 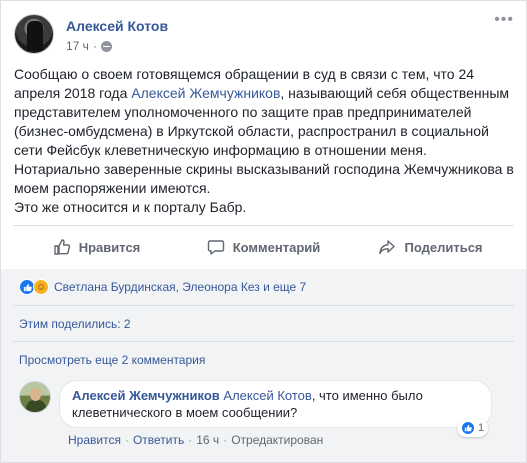 I want to click on like-button: Нравится, so click(x=96, y=247).